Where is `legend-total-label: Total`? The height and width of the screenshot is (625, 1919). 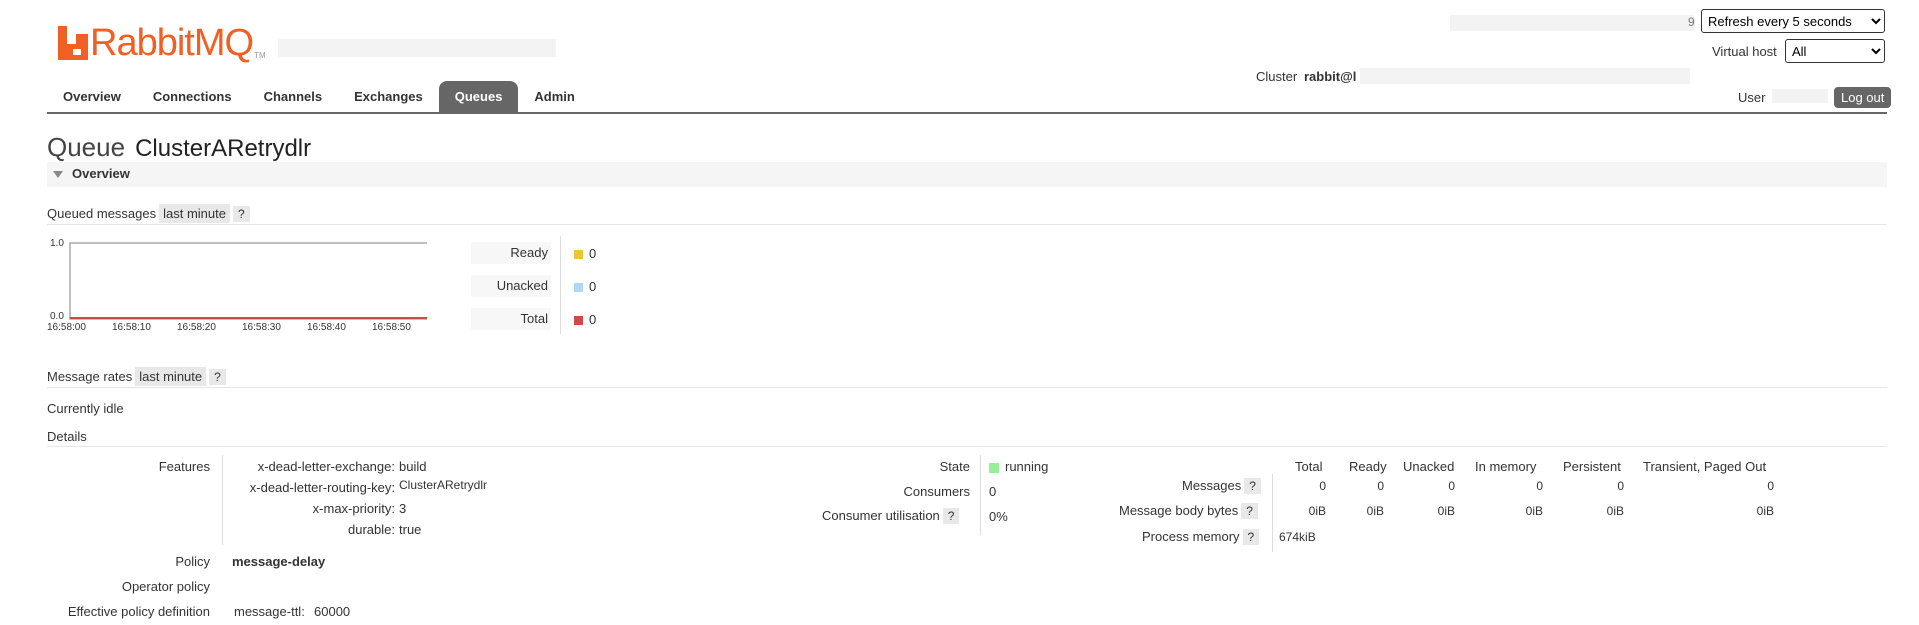 legend-total-label: Total is located at coordinates (511, 319).